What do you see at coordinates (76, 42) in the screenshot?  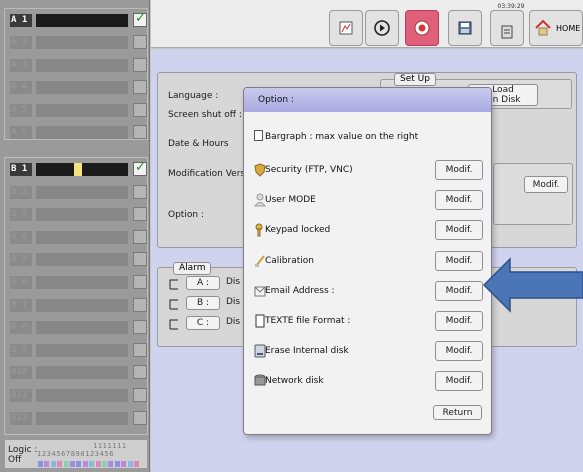 I see `channel-row: A 2` at bounding box center [76, 42].